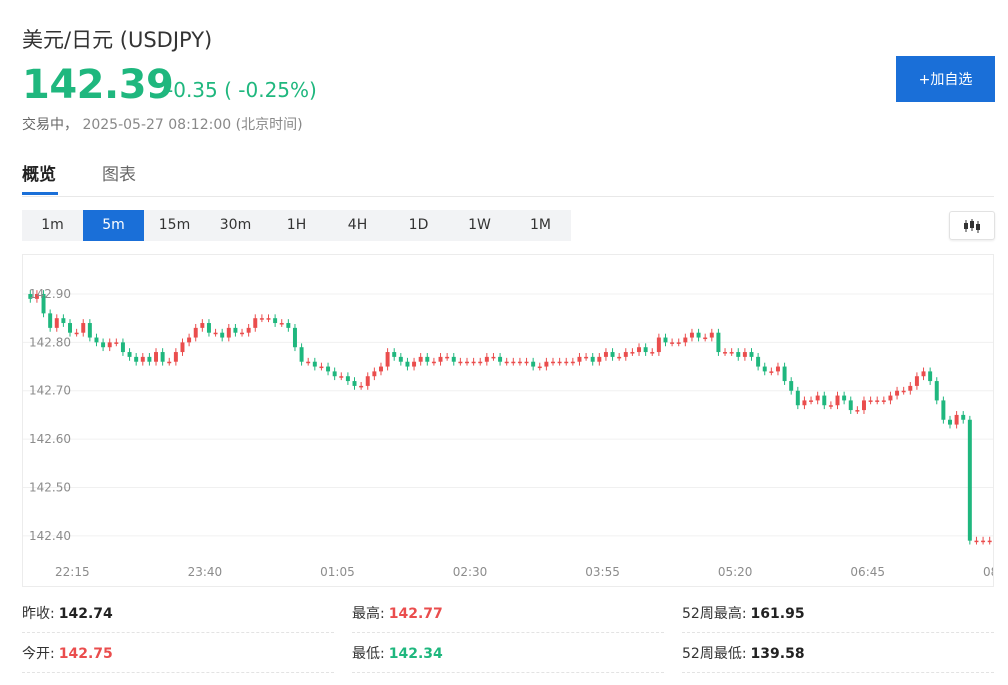 Image resolution: width=1008 pixels, height=685 pixels. What do you see at coordinates (38, 654) in the screenshot?
I see `stat-open-label: 今开:` at bounding box center [38, 654].